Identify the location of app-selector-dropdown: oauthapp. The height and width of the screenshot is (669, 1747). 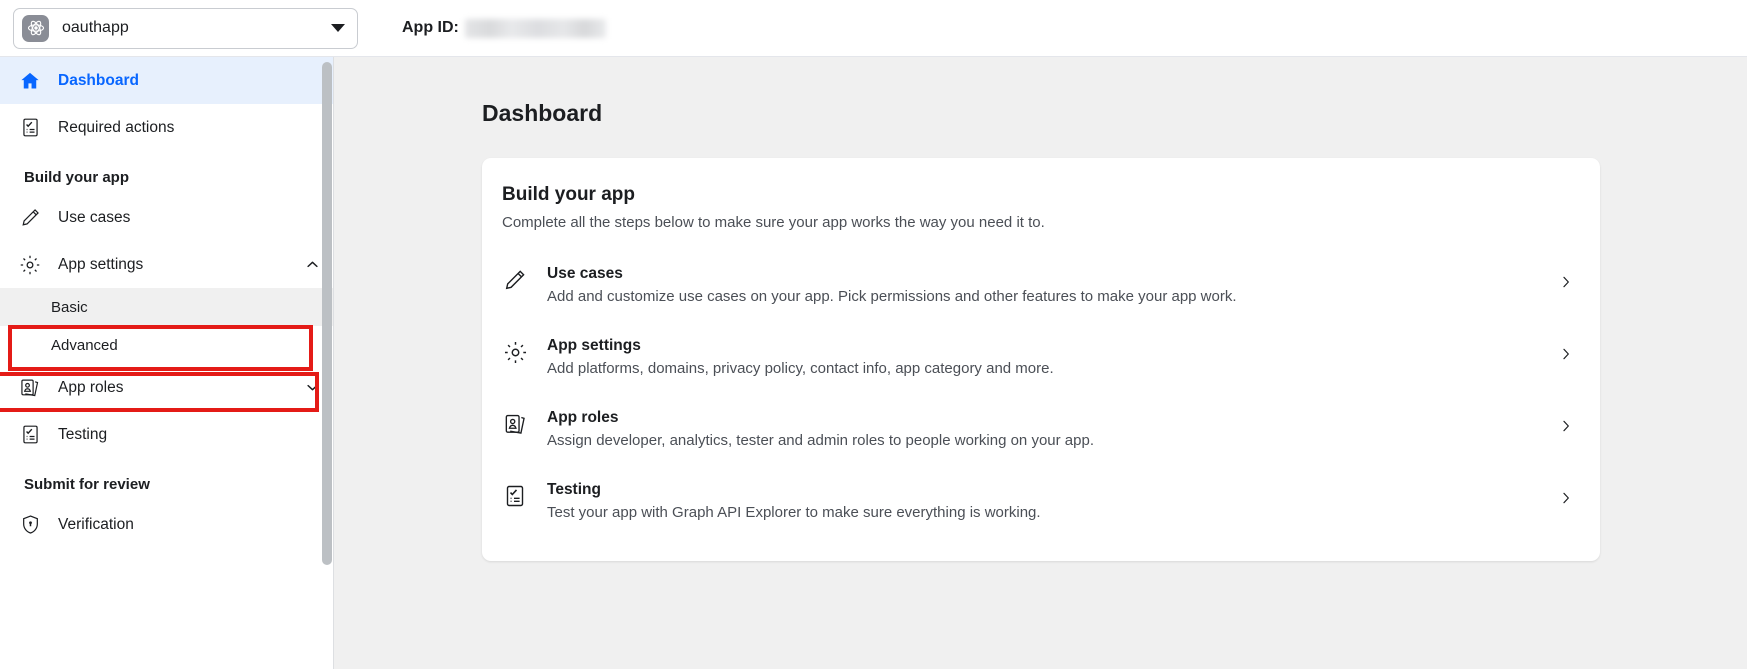
(185, 28).